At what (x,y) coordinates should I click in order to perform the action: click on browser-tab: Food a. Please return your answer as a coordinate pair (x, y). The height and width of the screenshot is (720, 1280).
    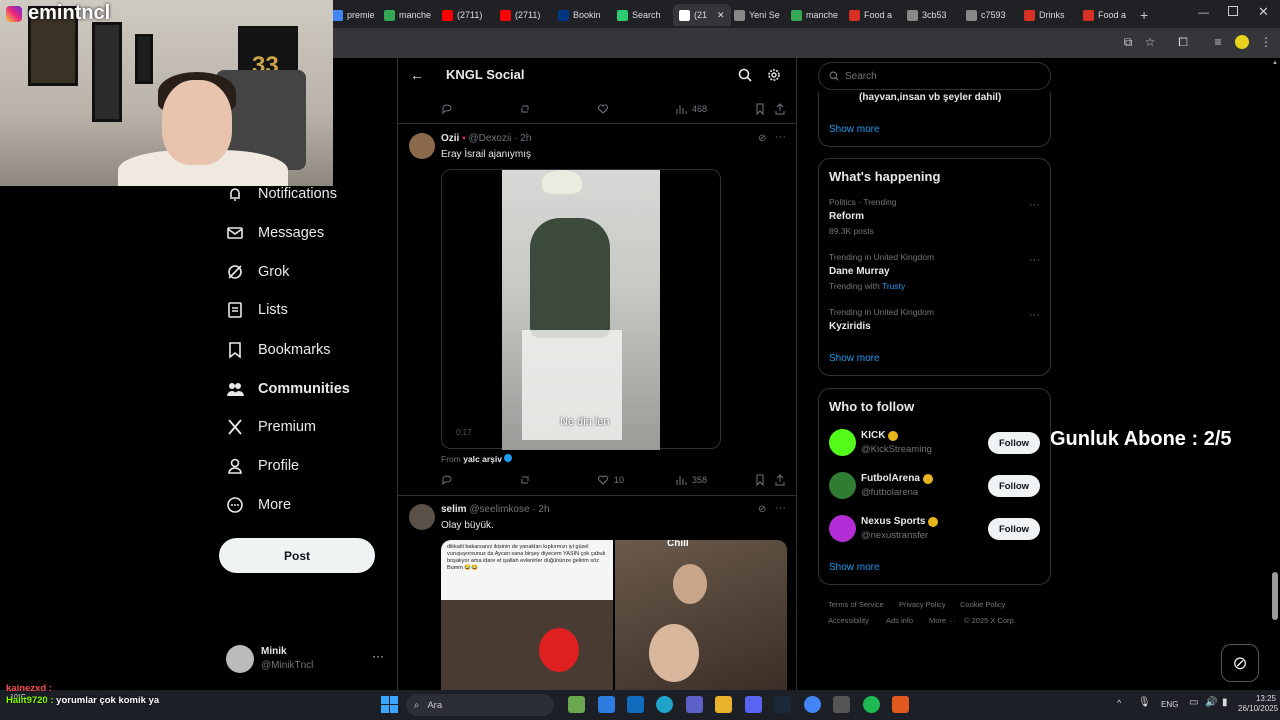
    Looking at the image, I should click on (870, 15).